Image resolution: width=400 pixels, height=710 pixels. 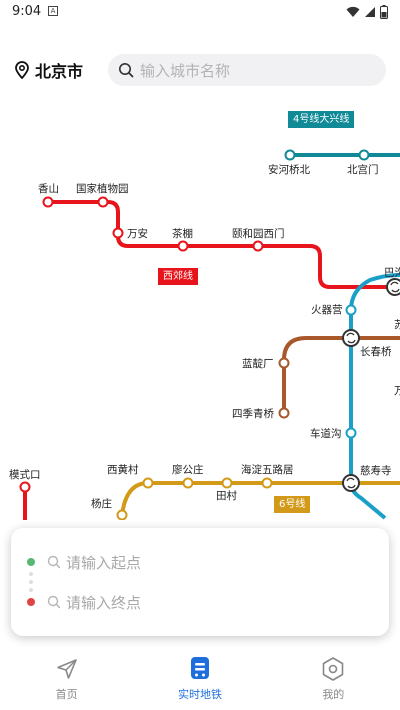 What do you see at coordinates (258, 233) in the screenshot?
I see `label-yiheyuanximen: 颐和园西门` at bounding box center [258, 233].